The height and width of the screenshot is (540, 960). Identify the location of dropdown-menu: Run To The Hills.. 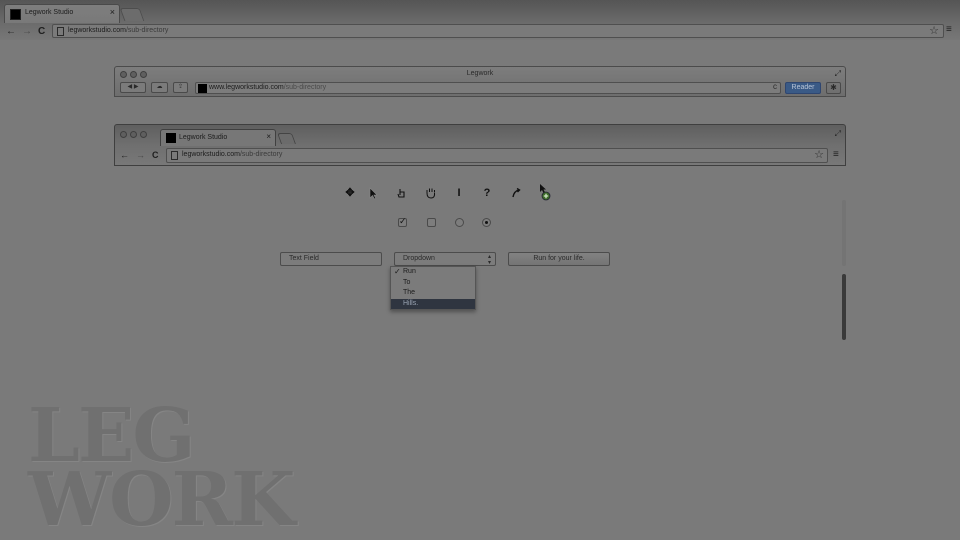
(433, 288).